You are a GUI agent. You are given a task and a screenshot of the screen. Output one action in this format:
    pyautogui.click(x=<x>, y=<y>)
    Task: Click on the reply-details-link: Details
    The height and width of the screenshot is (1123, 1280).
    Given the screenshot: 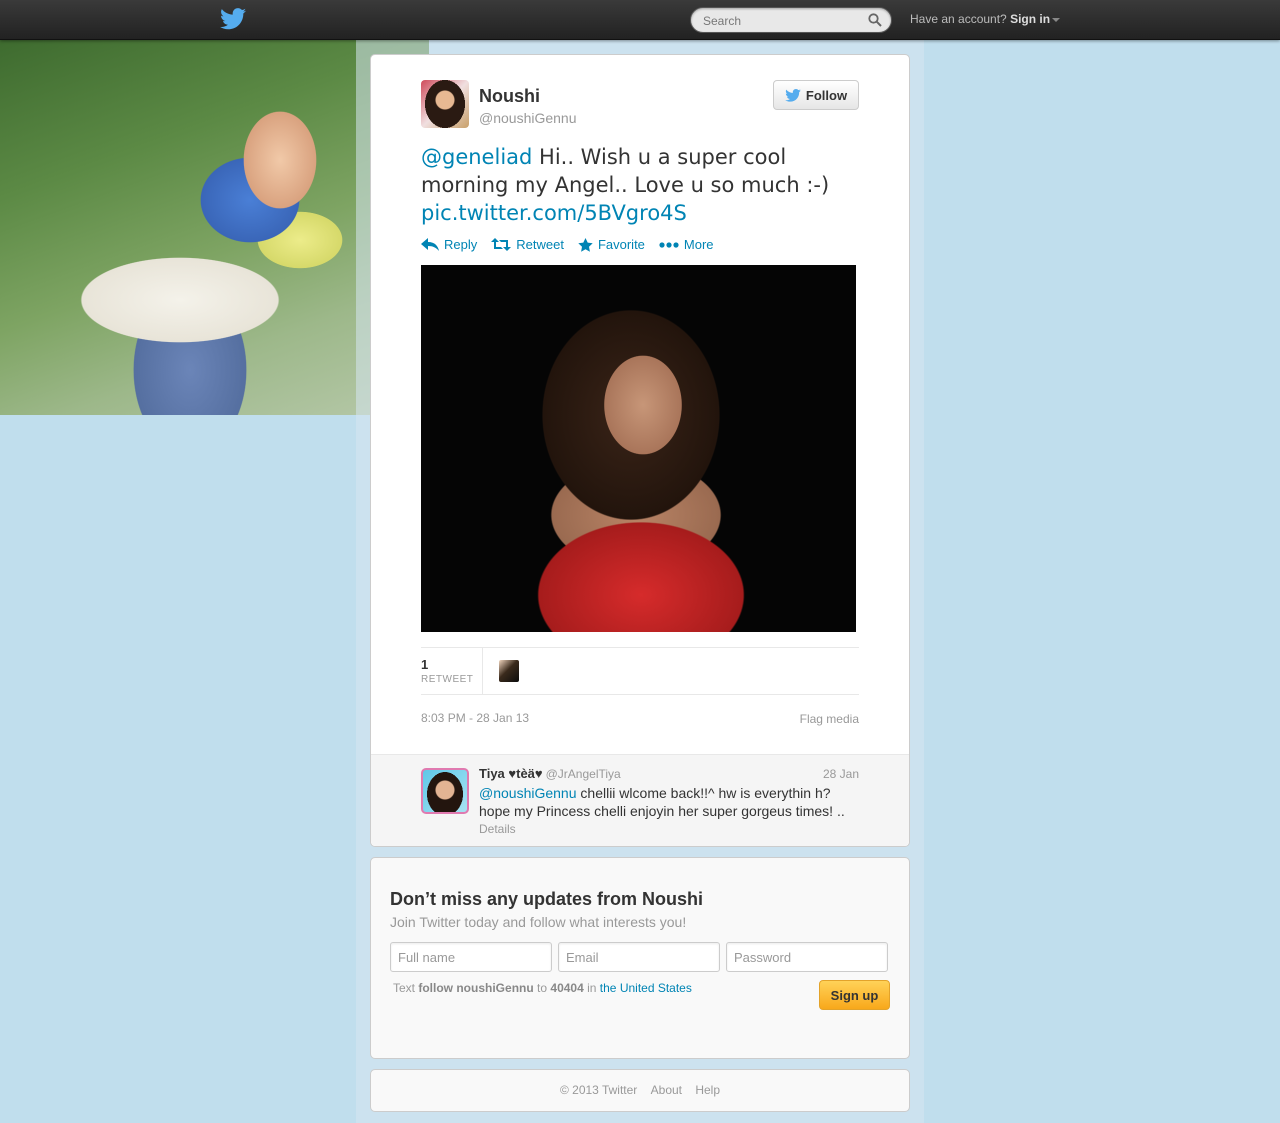 What is the action you would take?
    pyautogui.click(x=497, y=829)
    